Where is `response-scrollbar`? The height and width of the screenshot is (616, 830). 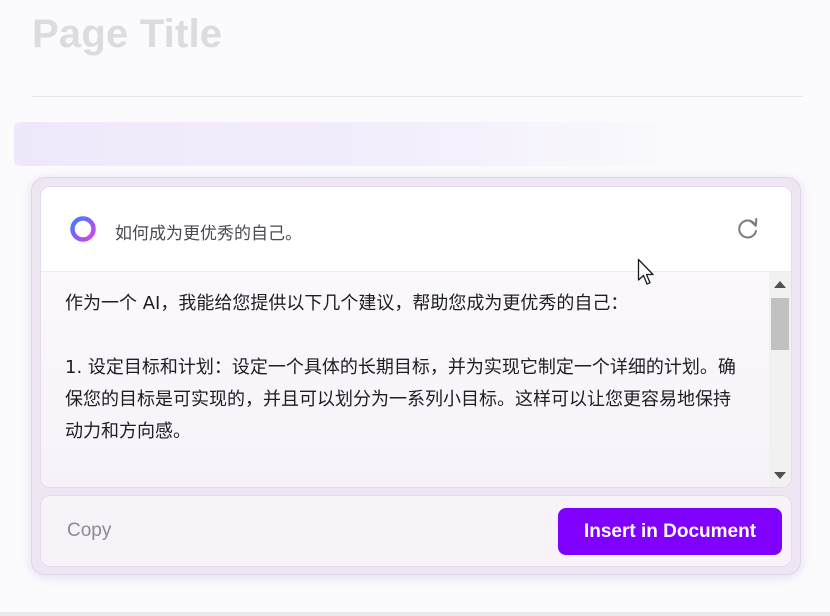 response-scrollbar is located at coordinates (780, 379).